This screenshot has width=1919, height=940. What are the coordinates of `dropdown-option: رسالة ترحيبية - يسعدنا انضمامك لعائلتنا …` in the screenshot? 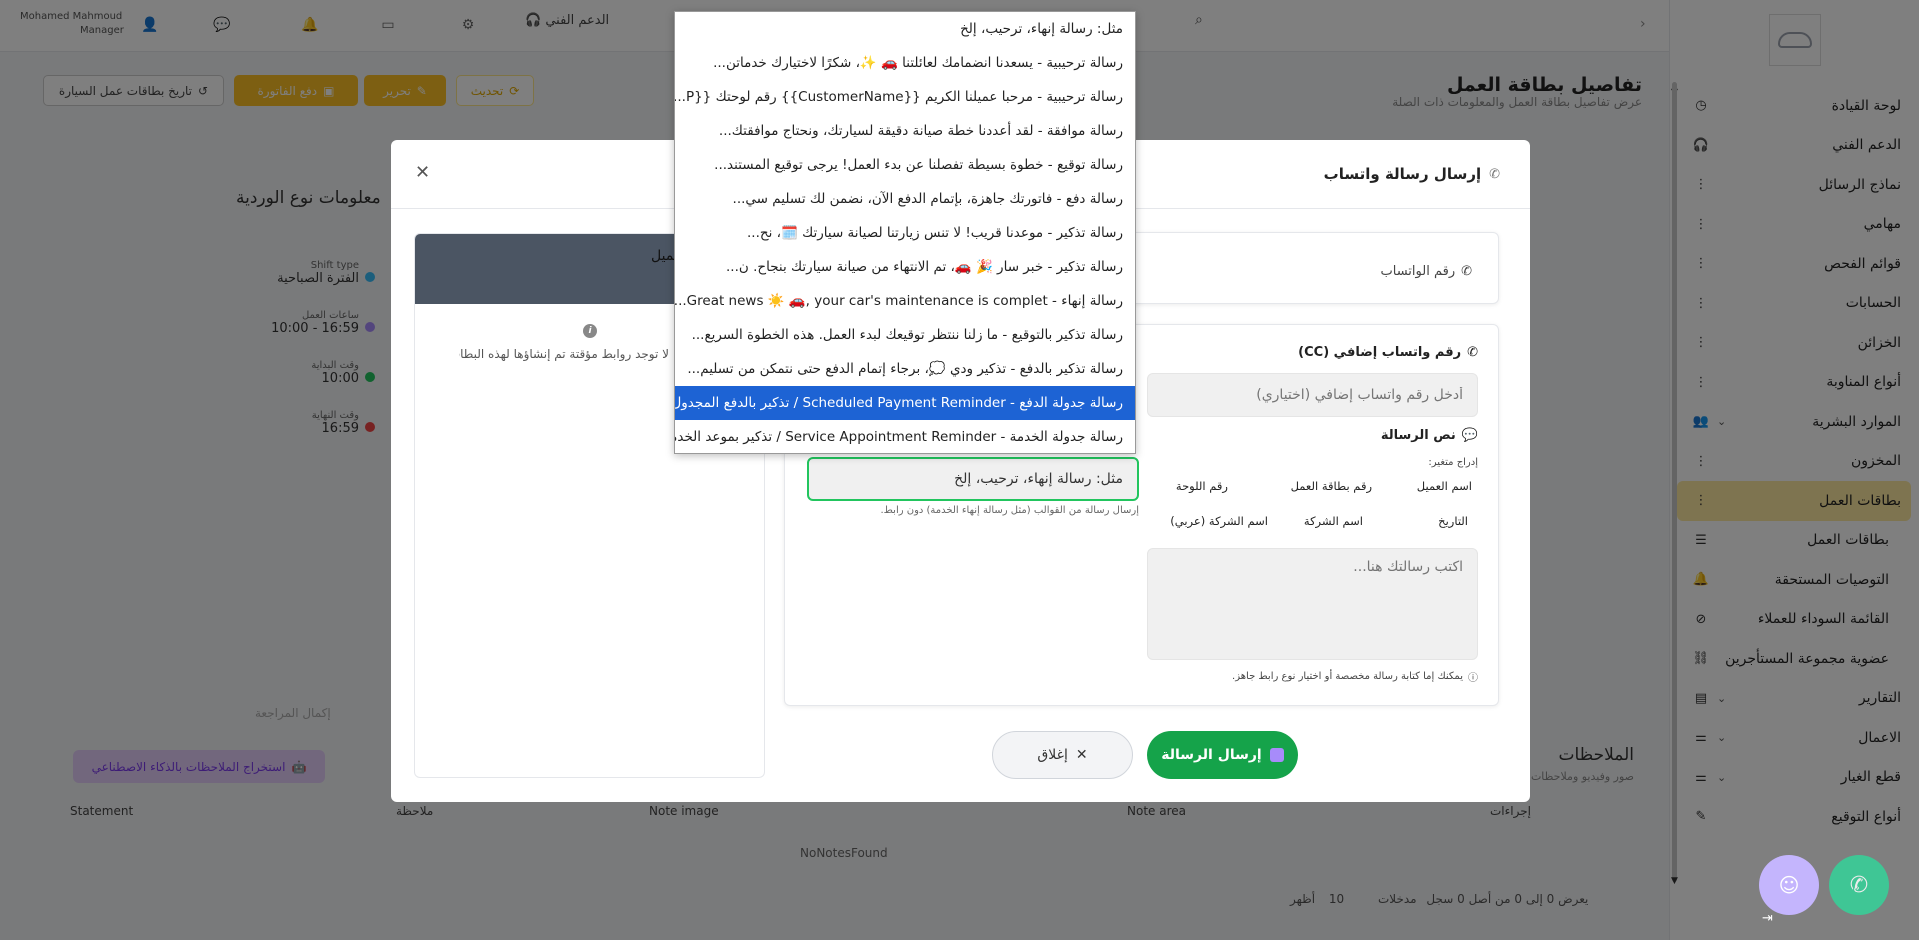 It's located at (905, 63).